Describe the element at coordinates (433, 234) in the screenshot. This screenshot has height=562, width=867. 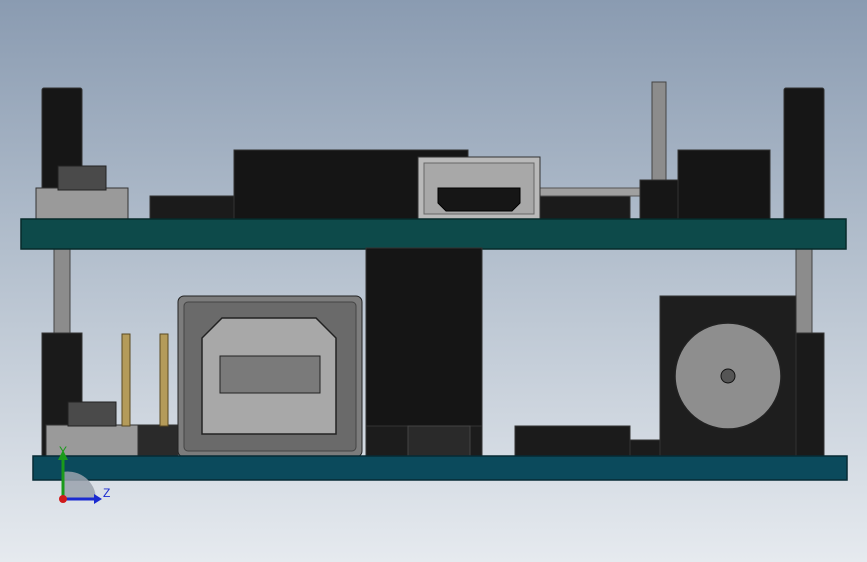
I see `top-pcb-board` at that location.